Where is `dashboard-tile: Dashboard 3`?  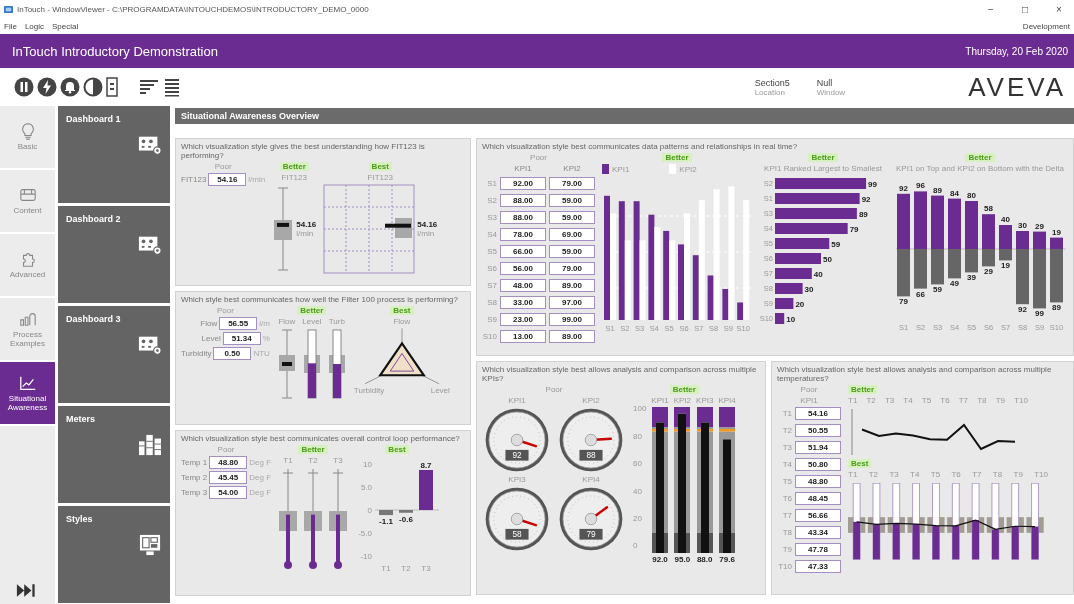
dashboard-tile: Dashboard 3 is located at coordinates (114, 354).